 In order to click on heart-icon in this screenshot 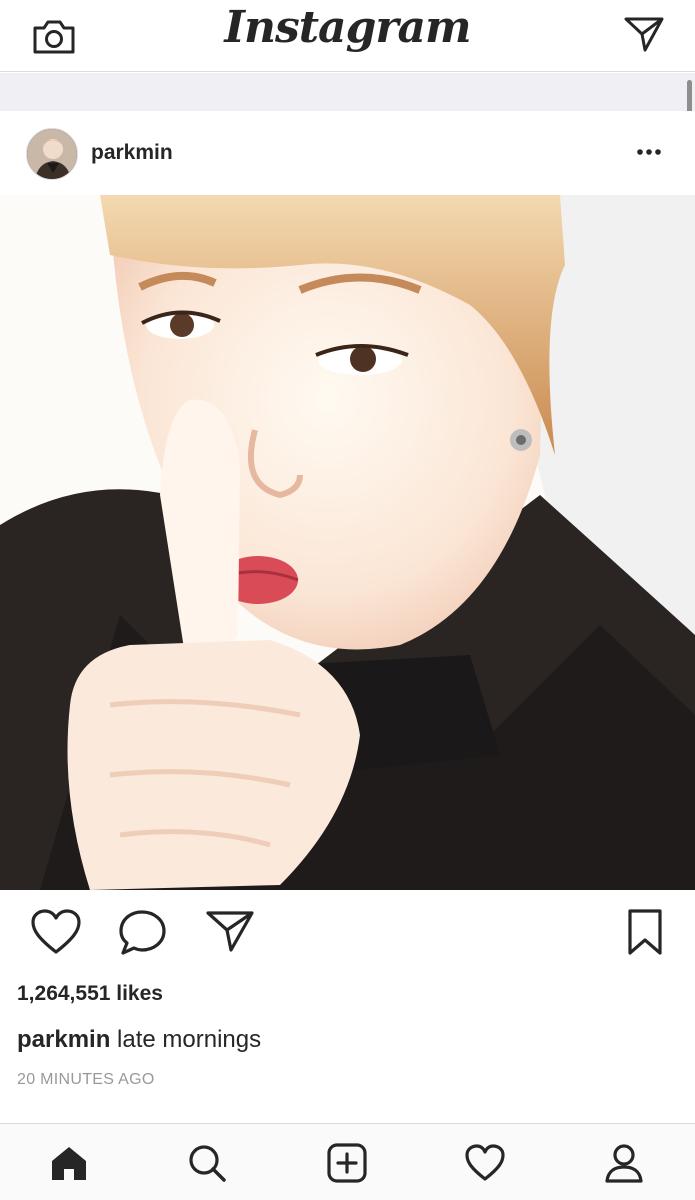, I will do `click(56, 932)`.